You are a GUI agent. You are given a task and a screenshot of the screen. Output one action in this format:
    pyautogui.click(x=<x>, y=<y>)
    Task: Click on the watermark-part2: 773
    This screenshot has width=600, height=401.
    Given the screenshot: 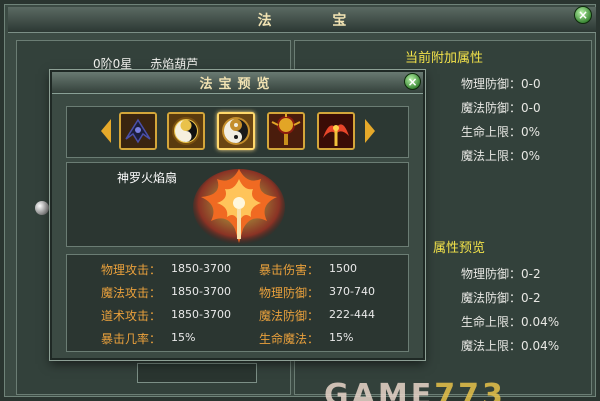 What is the action you would take?
    pyautogui.click(x=470, y=389)
    